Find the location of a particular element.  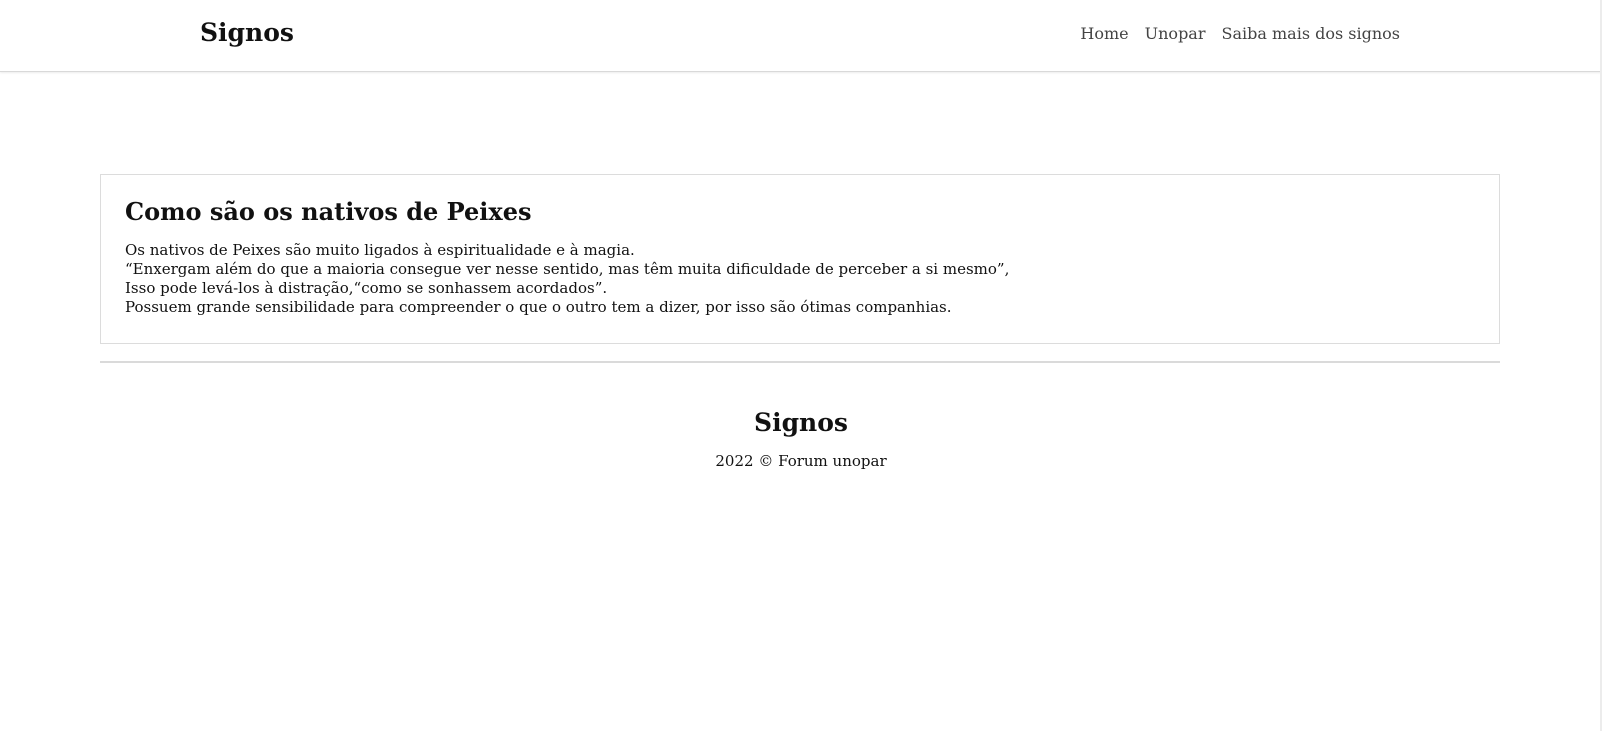

brand-link: Signos is located at coordinates (247, 33).